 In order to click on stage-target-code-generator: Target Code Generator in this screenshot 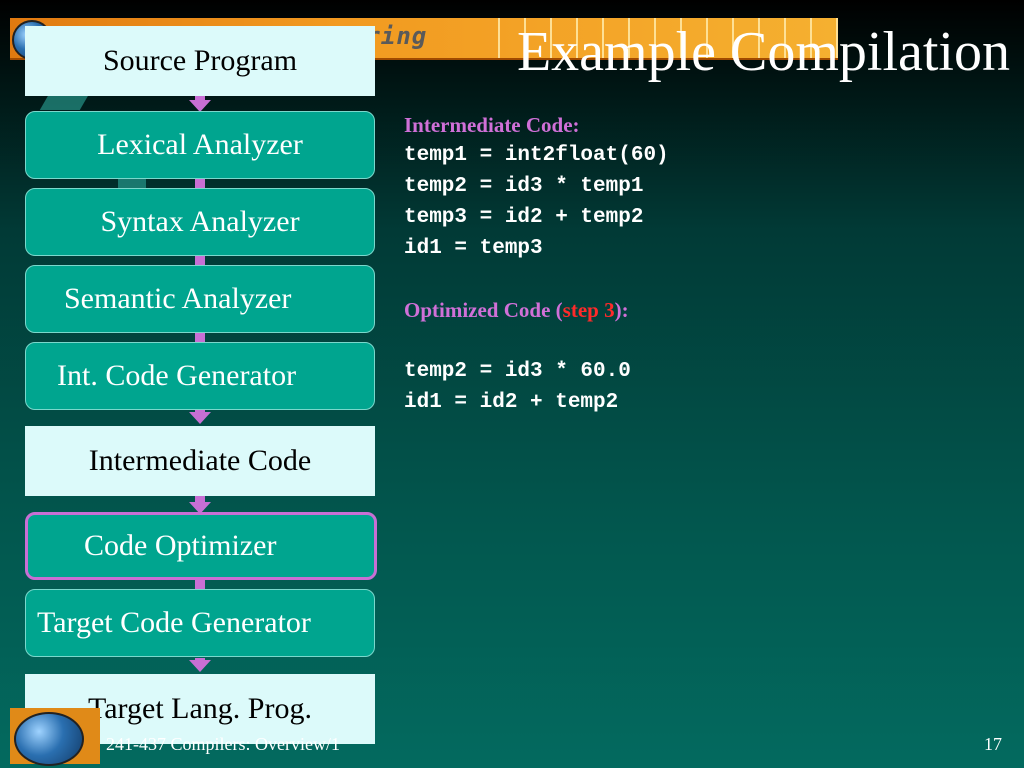, I will do `click(200, 623)`.